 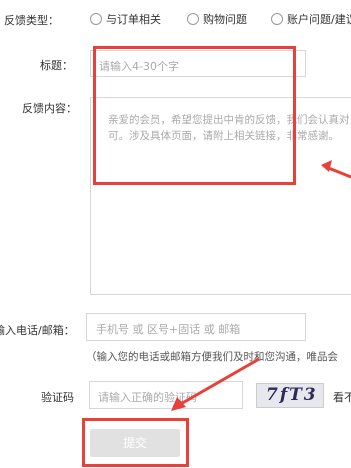 I want to click on radio-option-order: 与订单相关, so click(x=125, y=19).